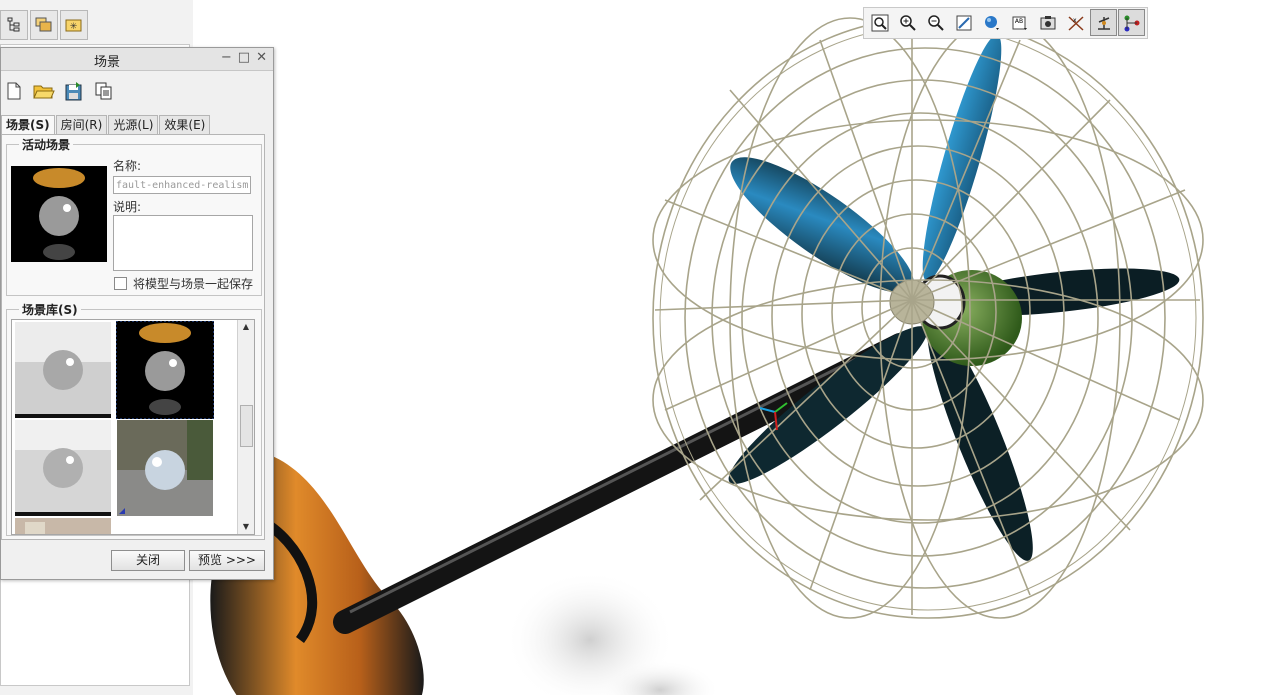 This screenshot has height=695, width=1268. I want to click on model-tree-icon, so click(13, 24).